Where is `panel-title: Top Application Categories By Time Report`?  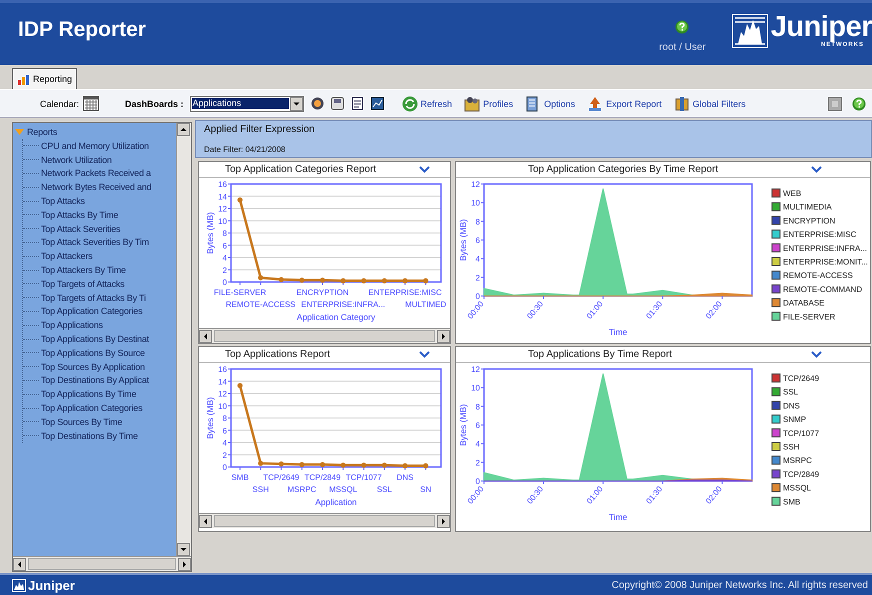 panel-title: Top Application Categories By Time Report is located at coordinates (623, 169).